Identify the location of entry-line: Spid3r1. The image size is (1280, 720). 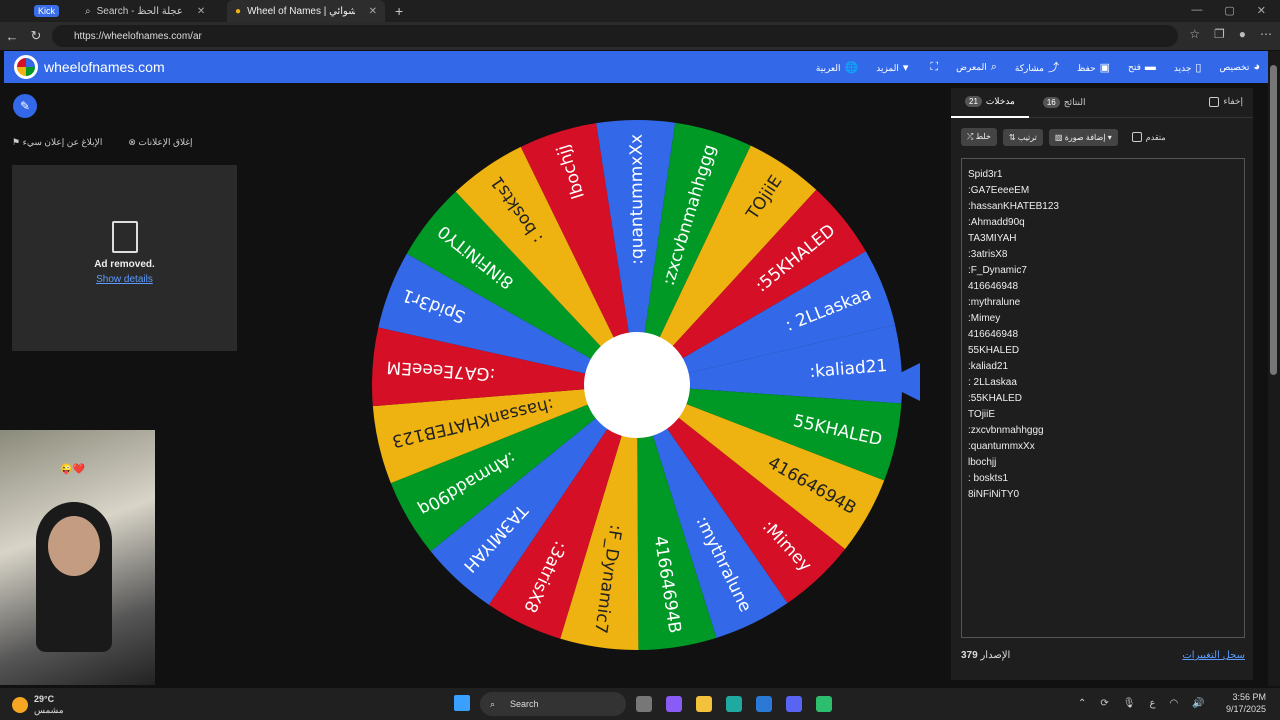
(985, 174).